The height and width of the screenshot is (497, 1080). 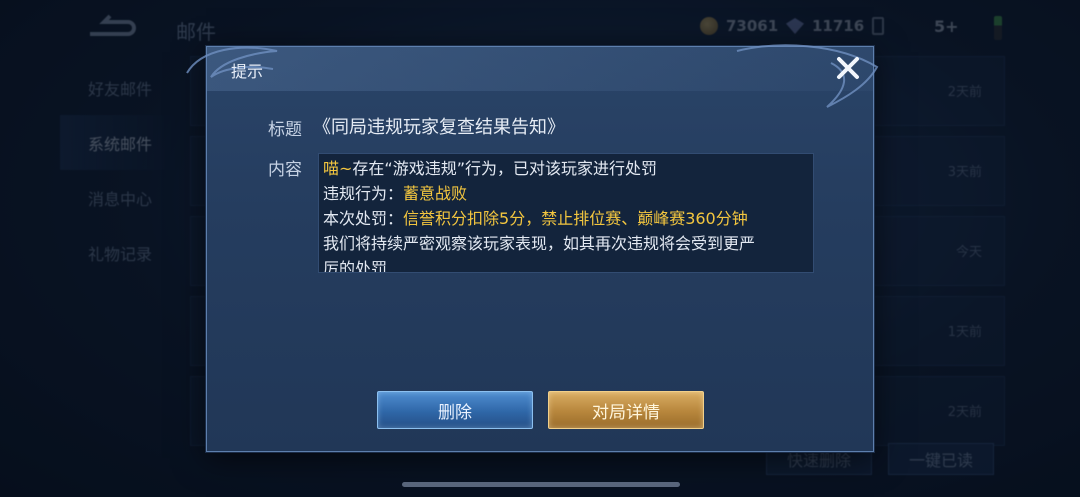 What do you see at coordinates (363, 193) in the screenshot?
I see `violation-label: 违规行为：` at bounding box center [363, 193].